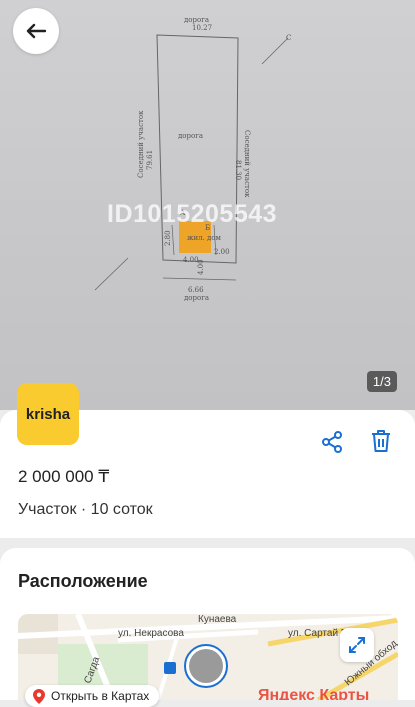  I want to click on trash-icon, so click(381, 441).